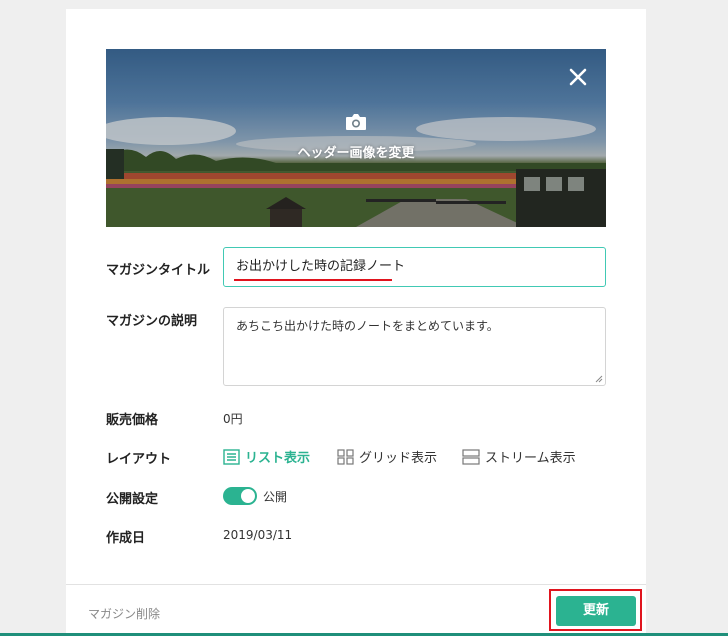 The height and width of the screenshot is (636, 728). I want to click on description-textarea: あちこち出かけた時のノートをまとめています。, so click(414, 346).